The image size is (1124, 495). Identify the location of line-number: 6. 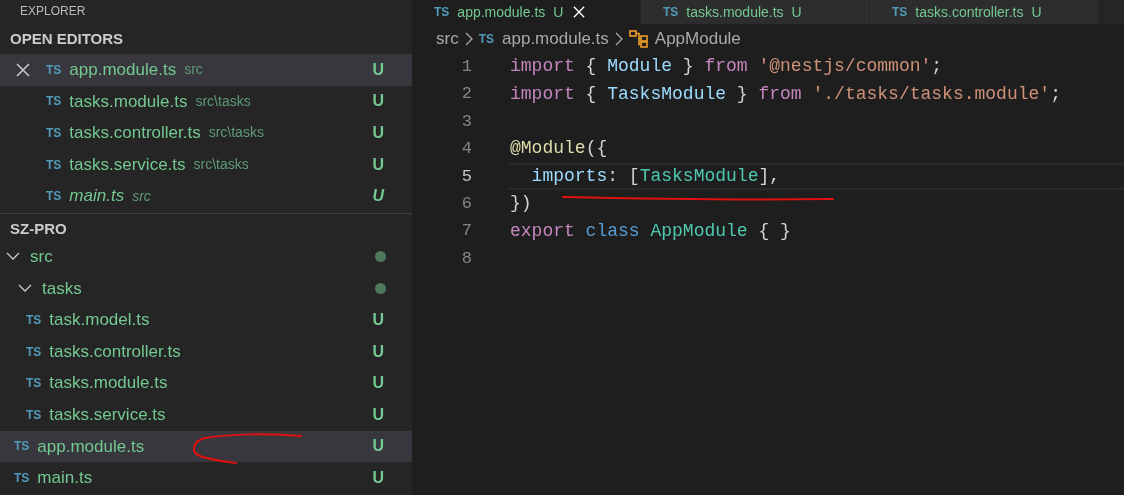
(466, 203).